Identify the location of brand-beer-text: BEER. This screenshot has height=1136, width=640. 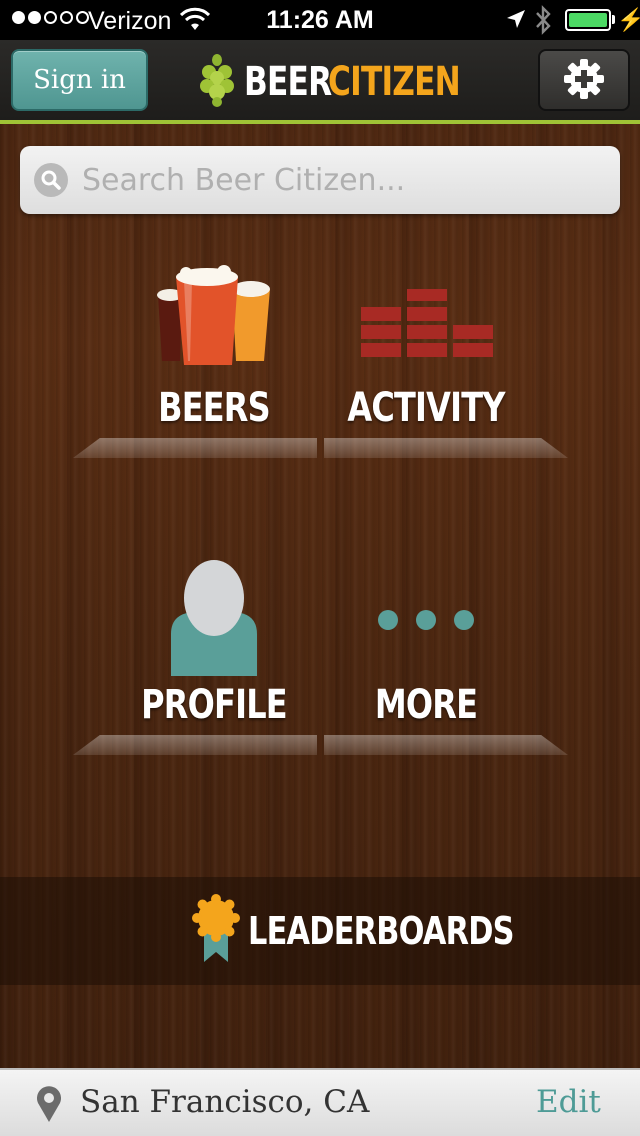
(288, 82).